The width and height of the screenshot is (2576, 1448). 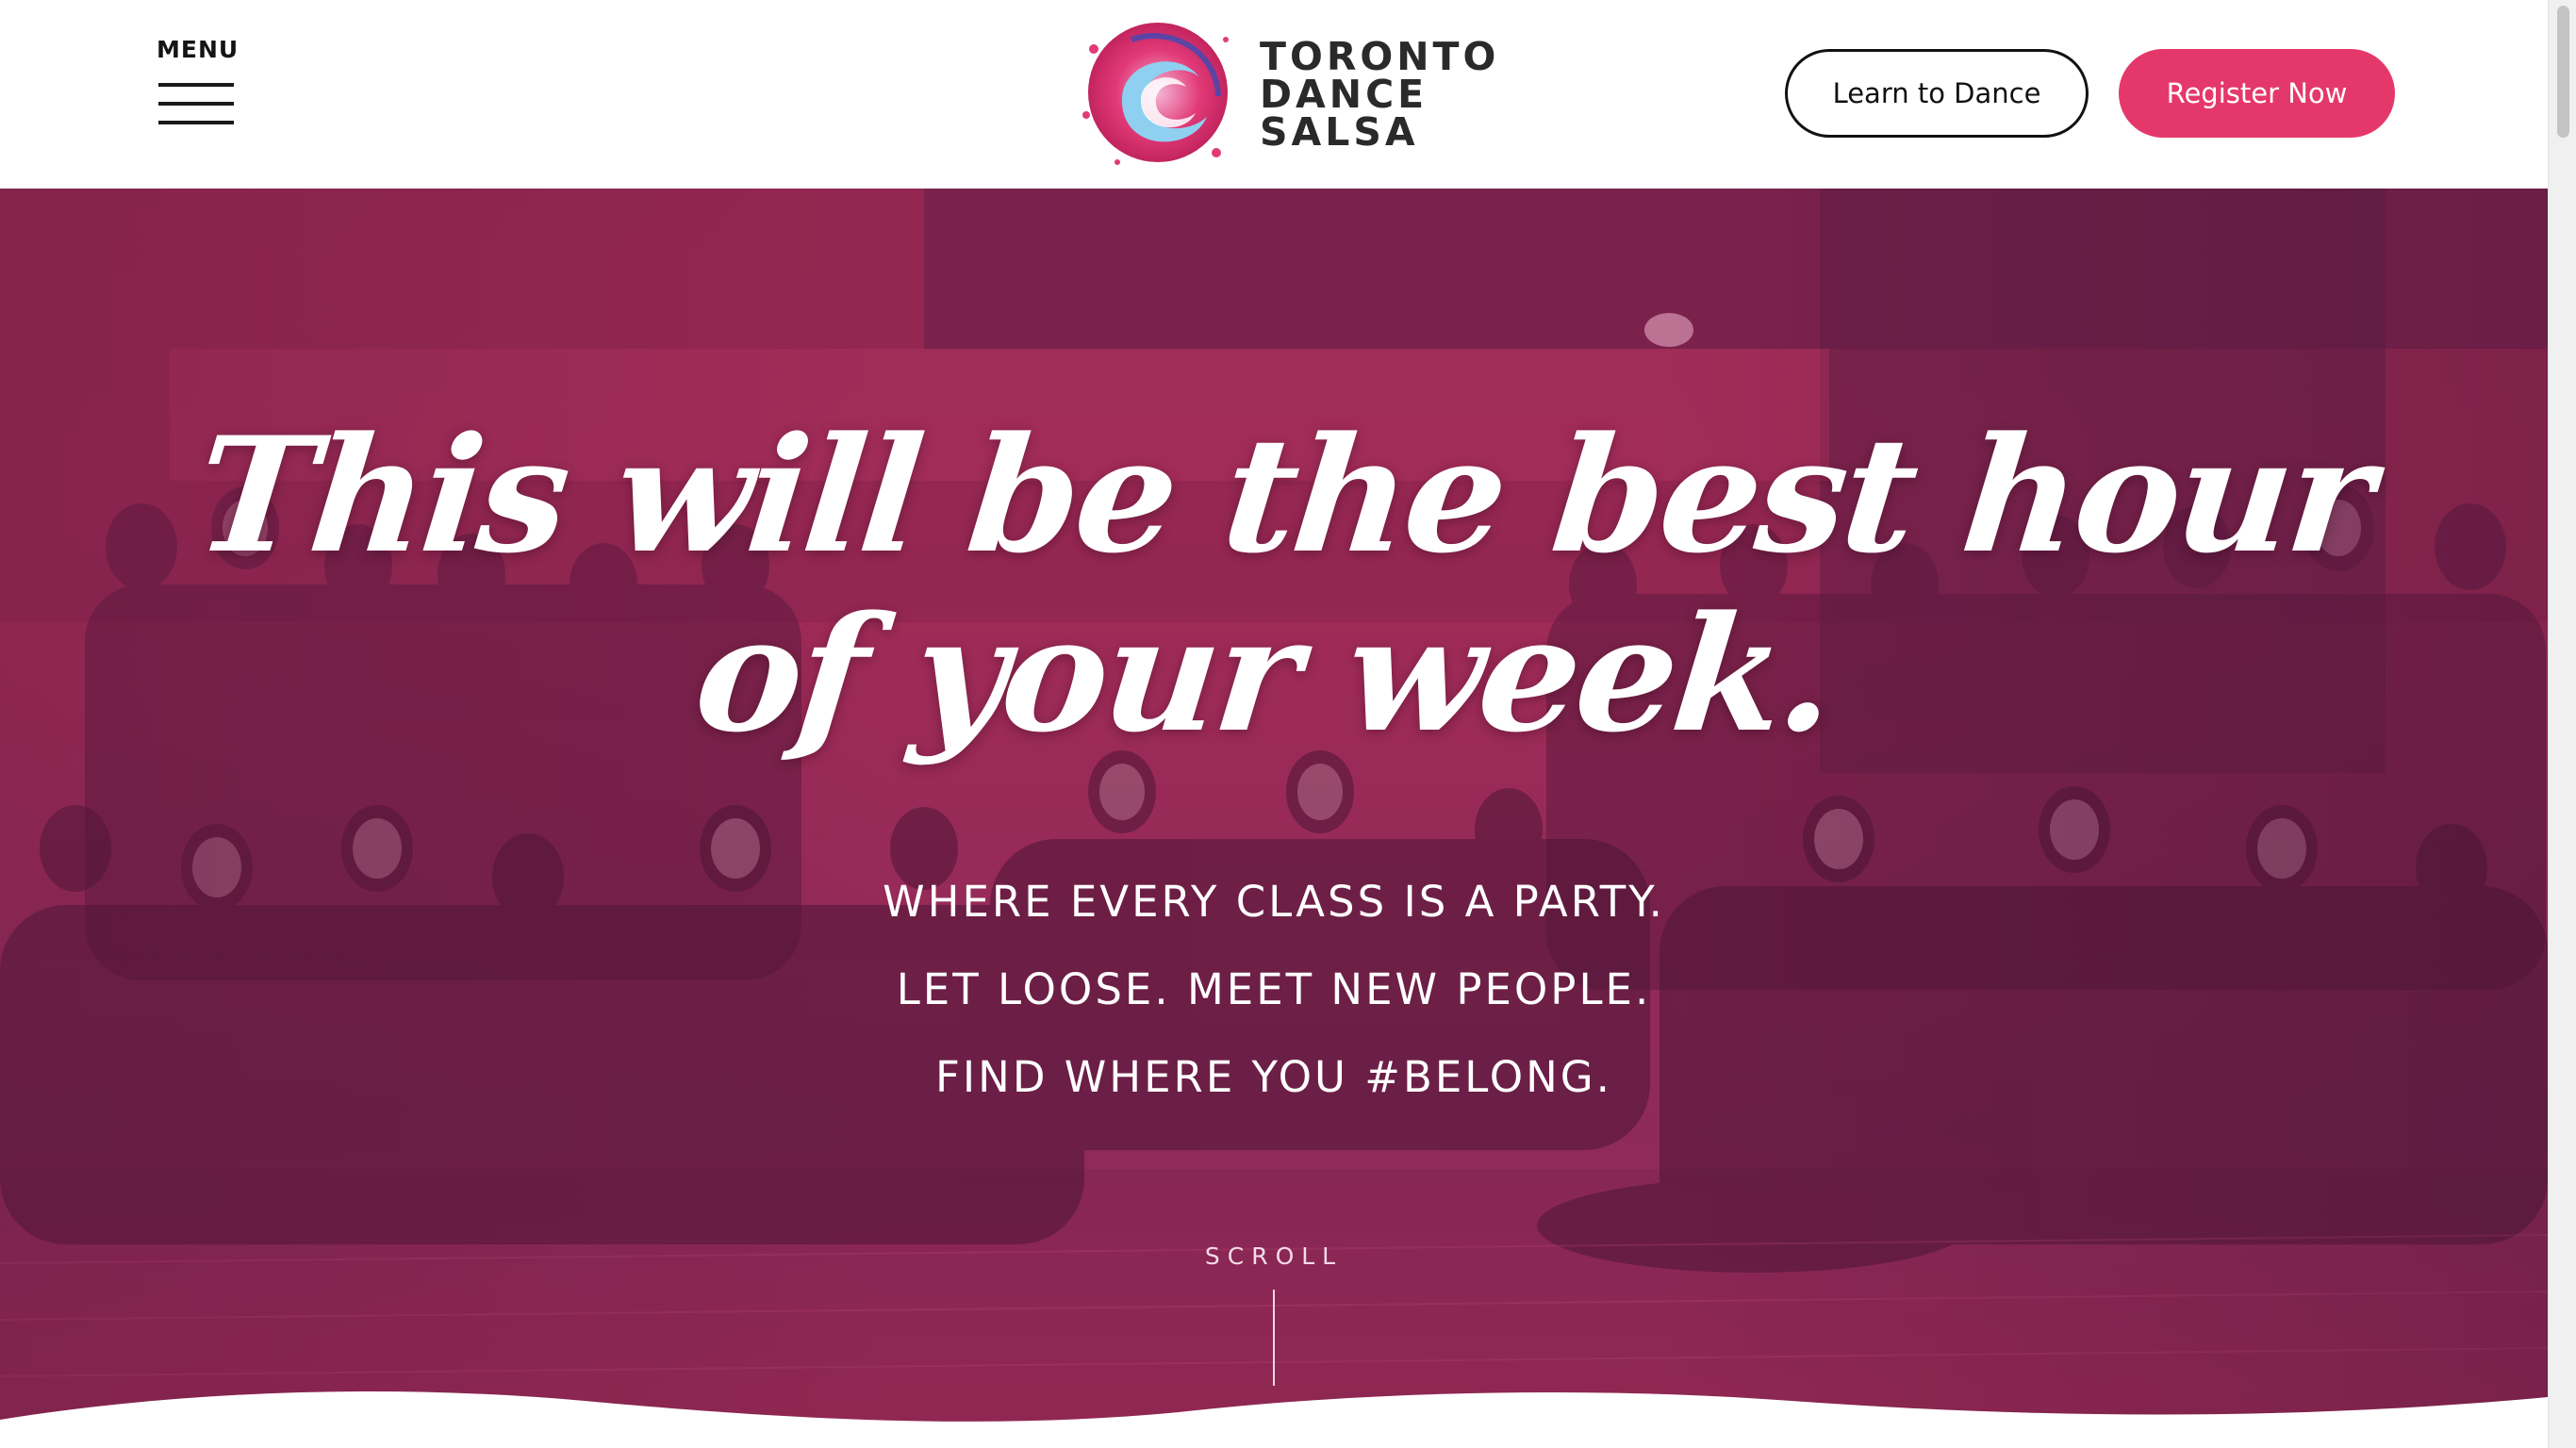 I want to click on site-logo: TORONTO DANCE SALSA, so click(x=1285, y=91).